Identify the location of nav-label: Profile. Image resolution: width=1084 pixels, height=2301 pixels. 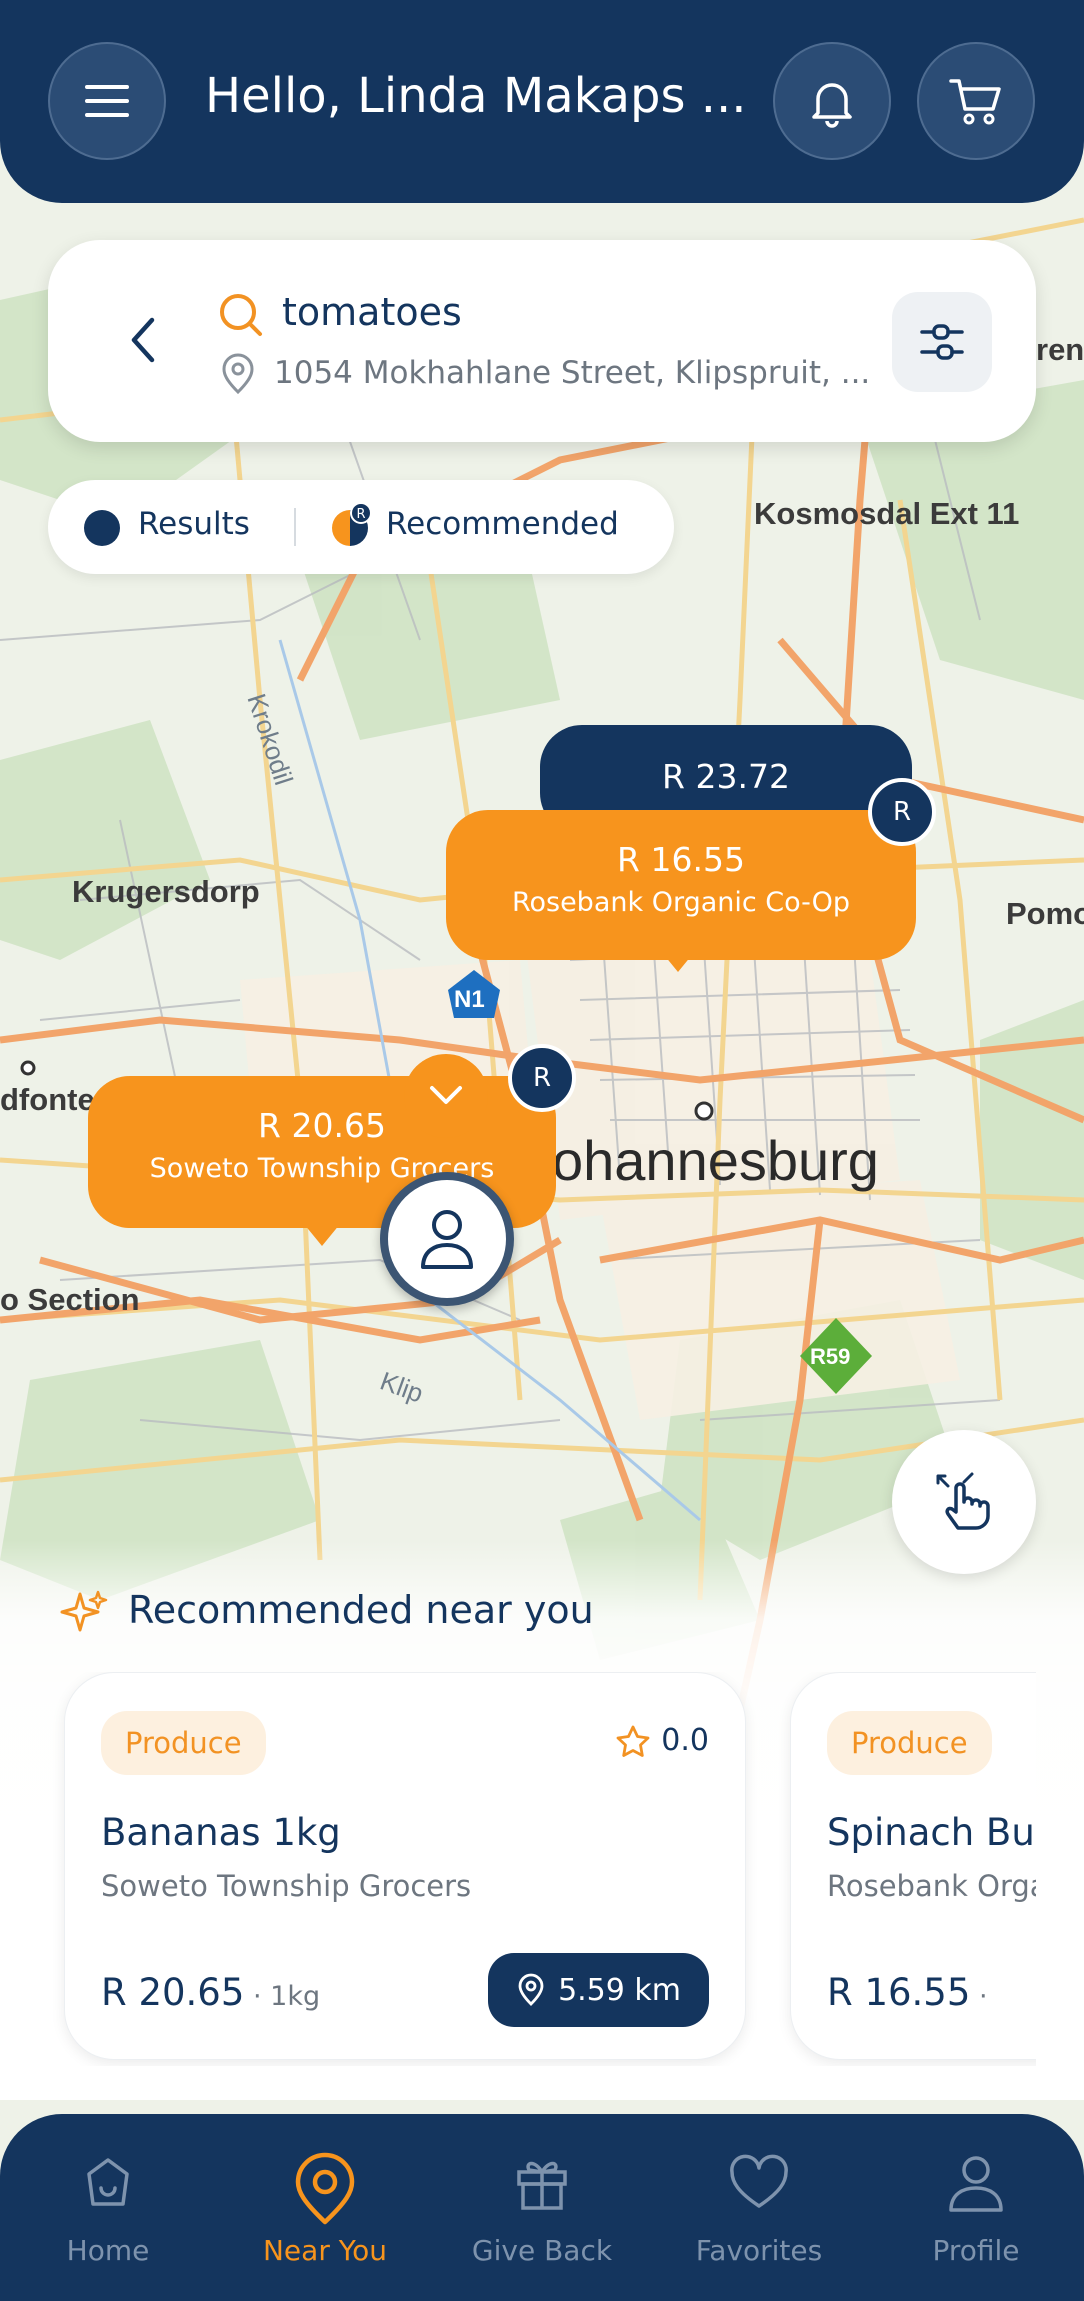
(976, 2250).